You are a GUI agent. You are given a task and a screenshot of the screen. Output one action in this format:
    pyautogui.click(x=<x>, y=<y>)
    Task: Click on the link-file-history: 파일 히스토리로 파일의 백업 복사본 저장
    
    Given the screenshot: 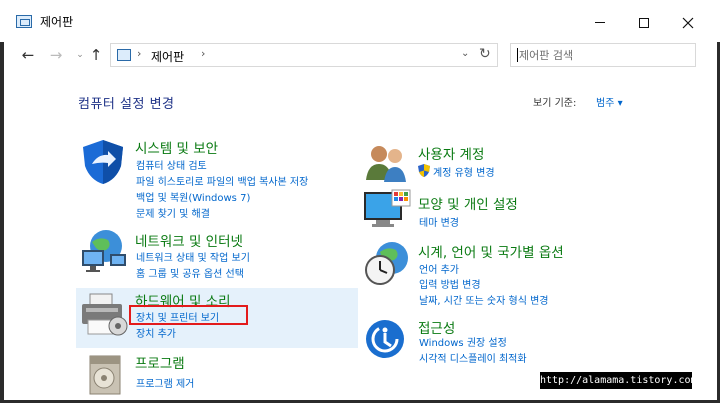 What is the action you would take?
    pyautogui.click(x=222, y=180)
    